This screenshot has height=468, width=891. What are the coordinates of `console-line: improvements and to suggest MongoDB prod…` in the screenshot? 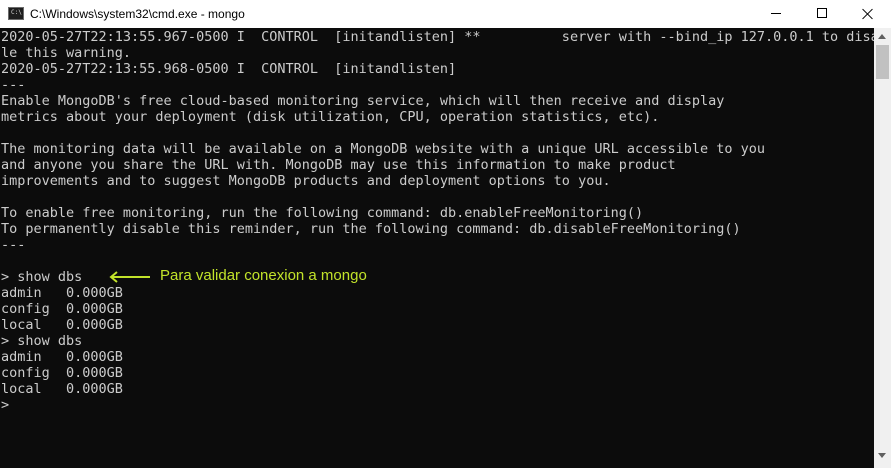 It's located at (306, 181).